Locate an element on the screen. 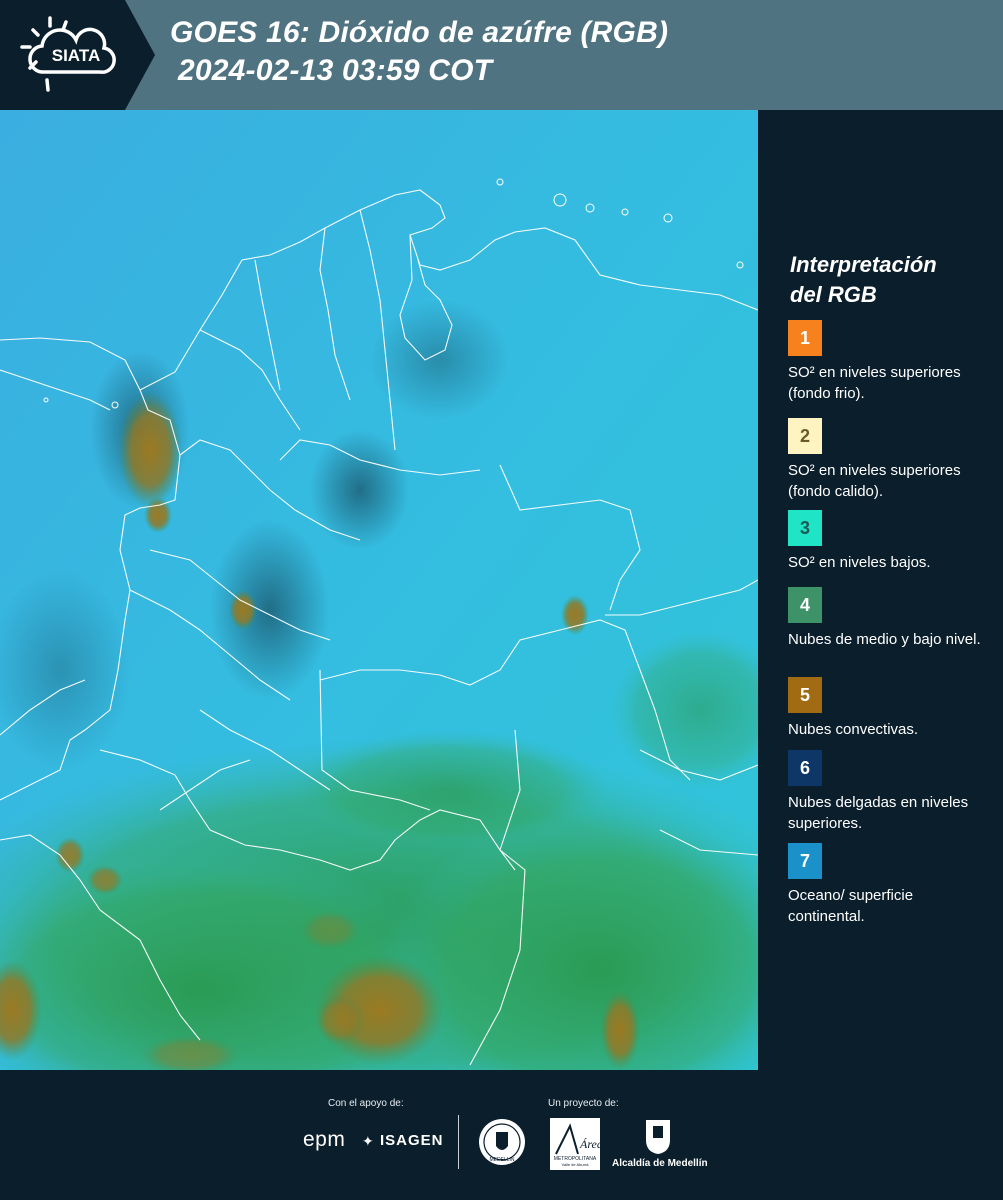 The height and width of the screenshot is (1200, 1003). legend-item-6: 6 Nubes delgadas en niveles superiores. is located at coordinates (890, 792).